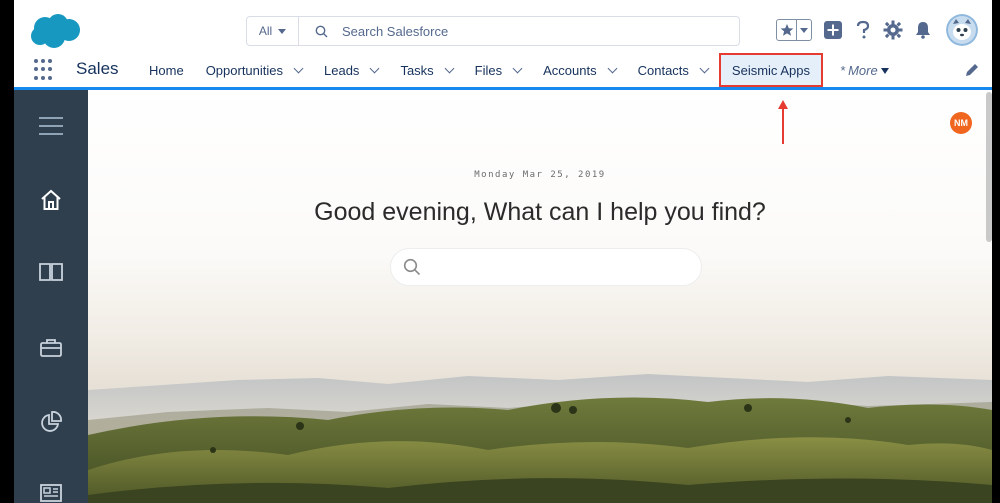 The height and width of the screenshot is (503, 1000). Describe the element at coordinates (787, 30) in the screenshot. I see `favorites-star-icon` at that location.